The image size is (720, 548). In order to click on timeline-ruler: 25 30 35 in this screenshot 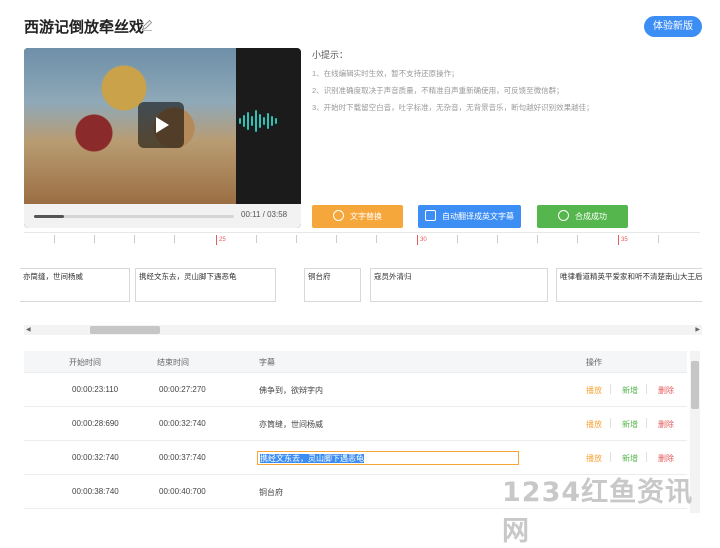, I will do `click(362, 239)`.